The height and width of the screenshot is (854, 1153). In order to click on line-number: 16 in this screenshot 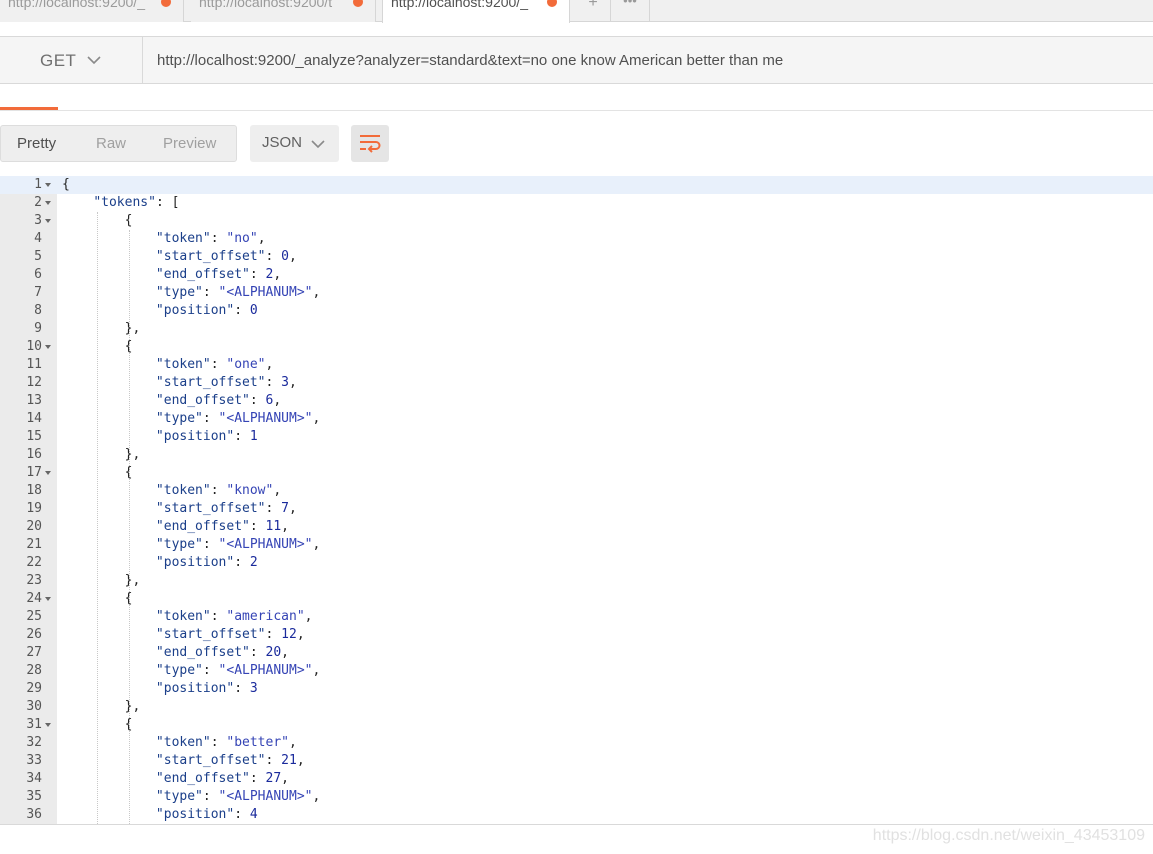, I will do `click(34, 454)`.